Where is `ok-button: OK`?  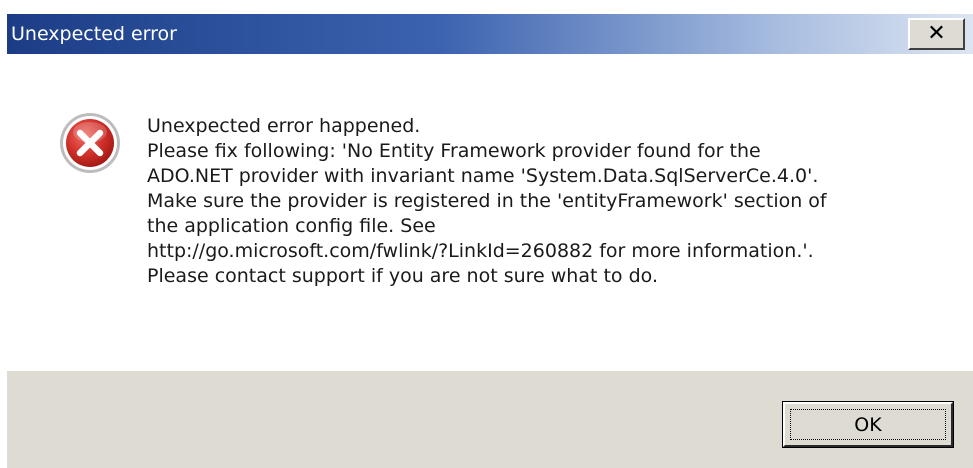
ok-button: OK is located at coordinates (868, 424).